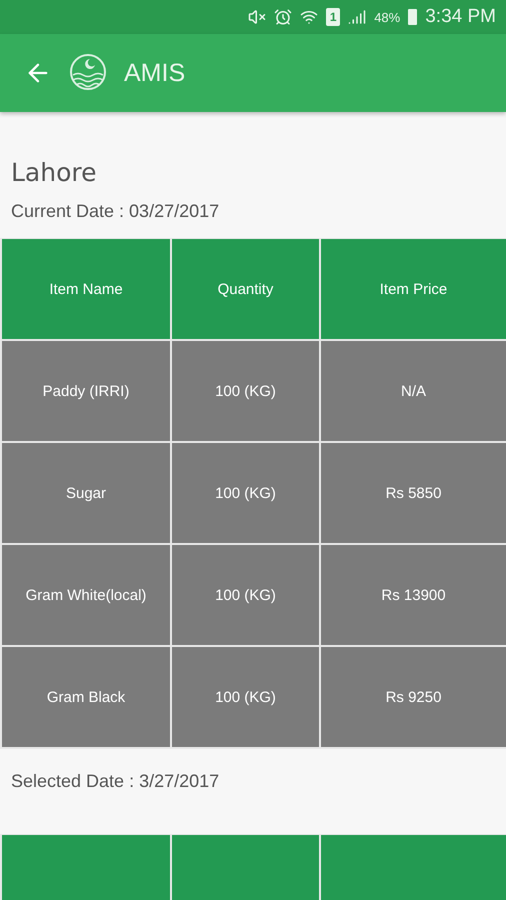 Image resolution: width=506 pixels, height=900 pixels. Describe the element at coordinates (413, 493) in the screenshot. I see `table-cell: Rs 5850` at that location.